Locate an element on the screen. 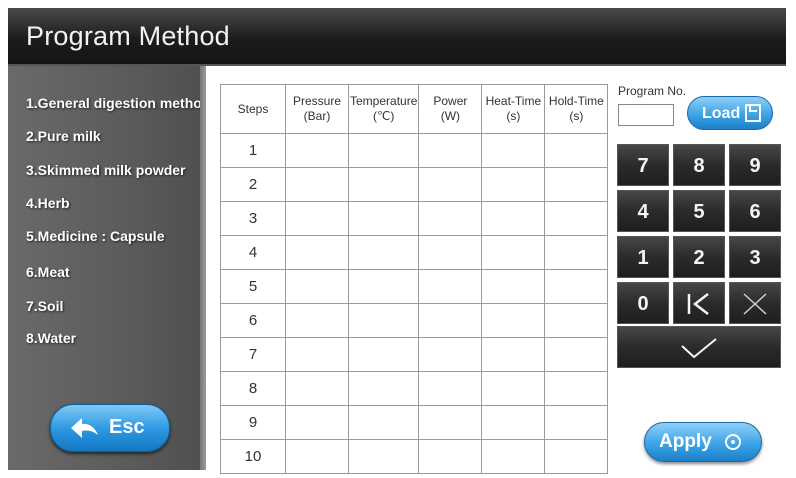  key-1: 1 is located at coordinates (643, 257).